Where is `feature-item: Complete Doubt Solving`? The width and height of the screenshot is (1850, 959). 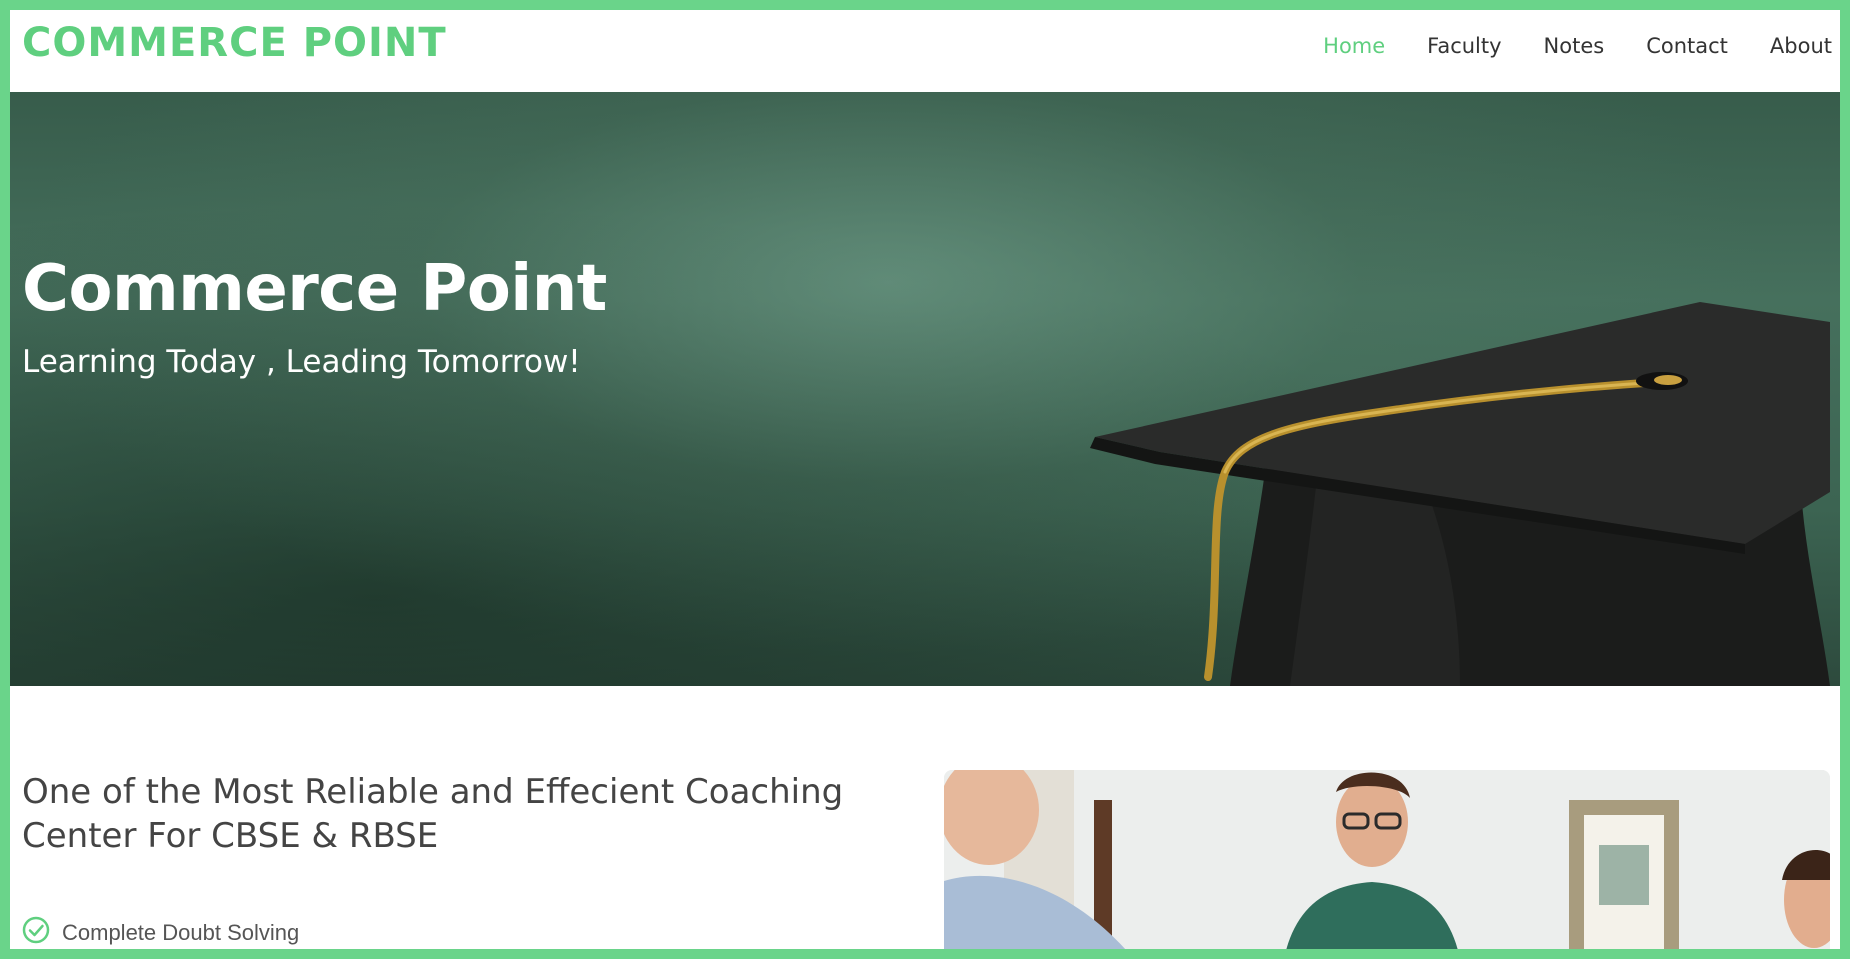 feature-item: Complete Doubt Solving is located at coordinates (160, 932).